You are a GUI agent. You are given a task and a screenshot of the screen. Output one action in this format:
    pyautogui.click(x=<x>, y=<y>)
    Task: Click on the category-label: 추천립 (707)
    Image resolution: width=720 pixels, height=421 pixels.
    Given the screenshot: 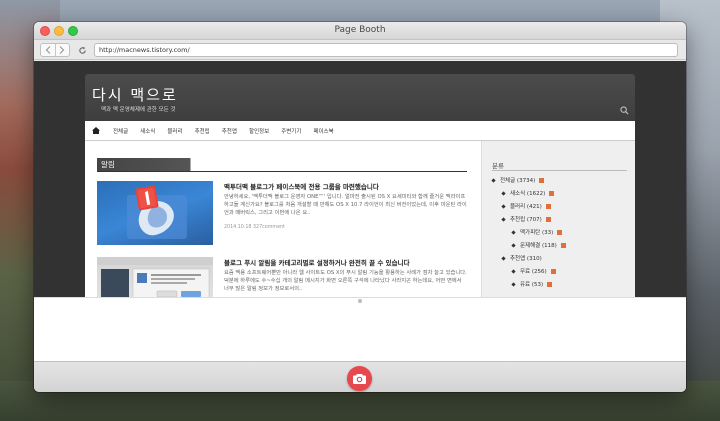 What is the action you would take?
    pyautogui.click(x=526, y=220)
    